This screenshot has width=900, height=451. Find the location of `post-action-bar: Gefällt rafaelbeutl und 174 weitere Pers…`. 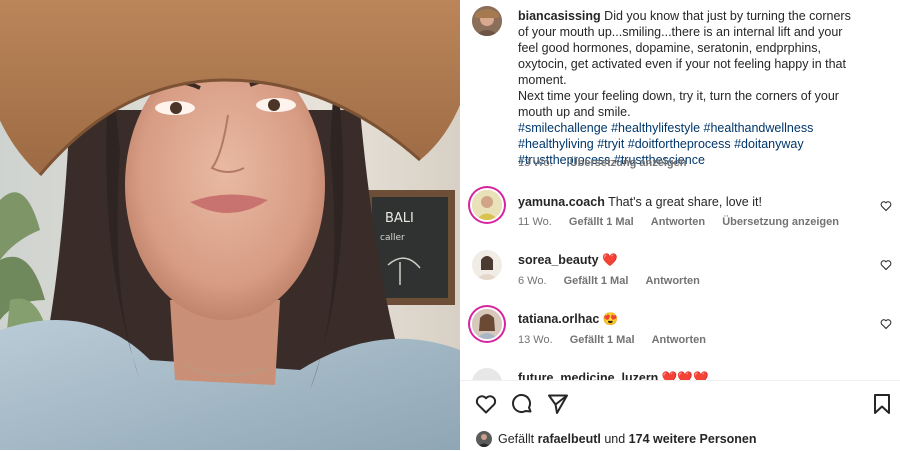

post-action-bar: Gefällt rafaelbeutl und 174 weitere Pers… is located at coordinates (680, 415).